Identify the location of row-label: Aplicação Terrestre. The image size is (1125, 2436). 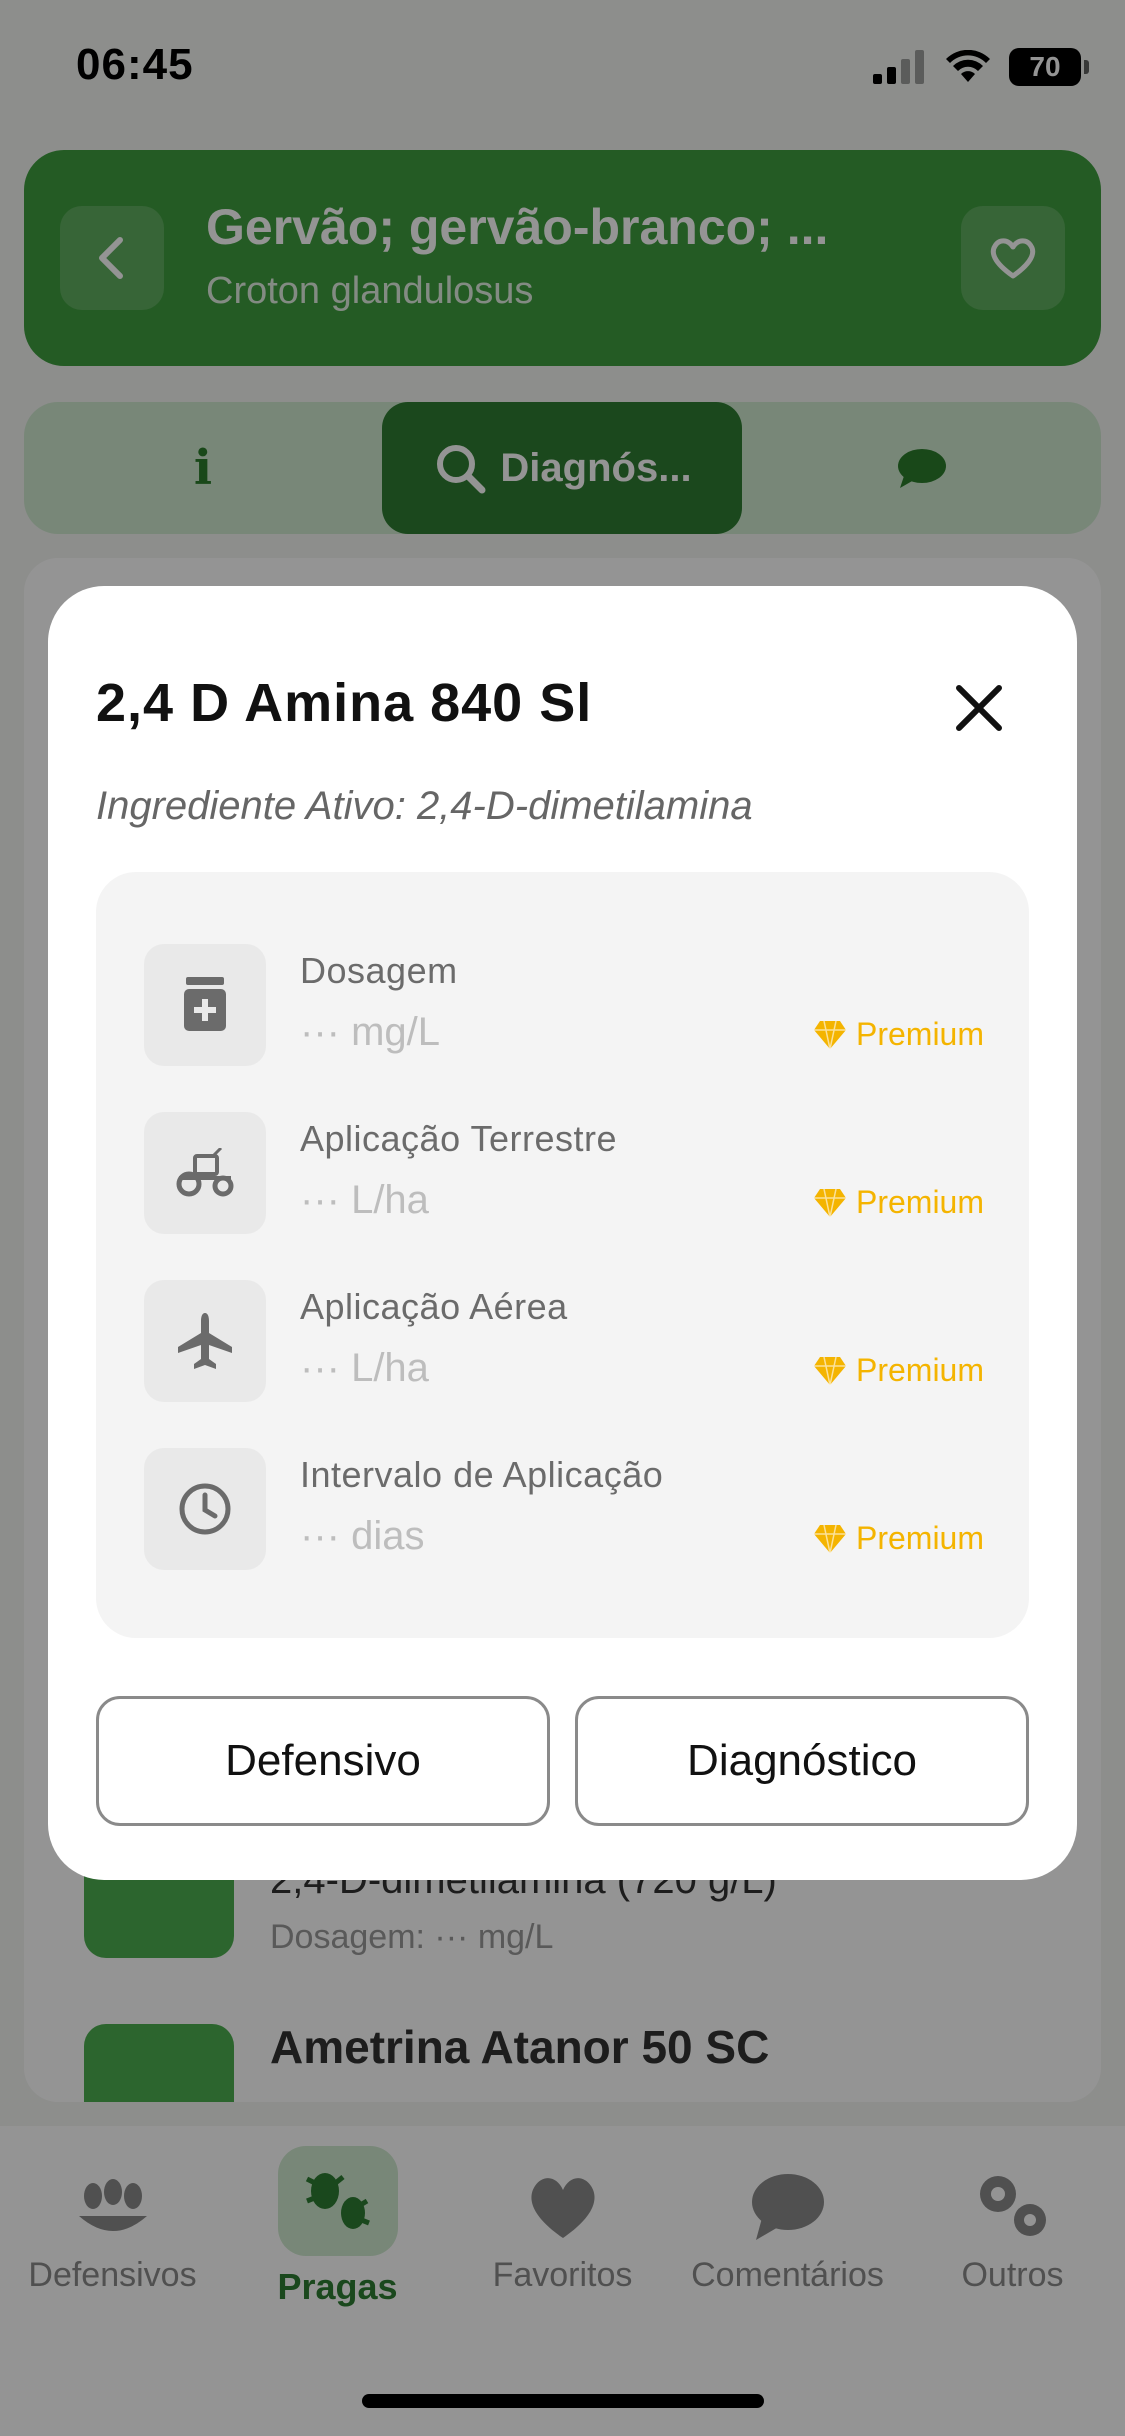
(458, 1138).